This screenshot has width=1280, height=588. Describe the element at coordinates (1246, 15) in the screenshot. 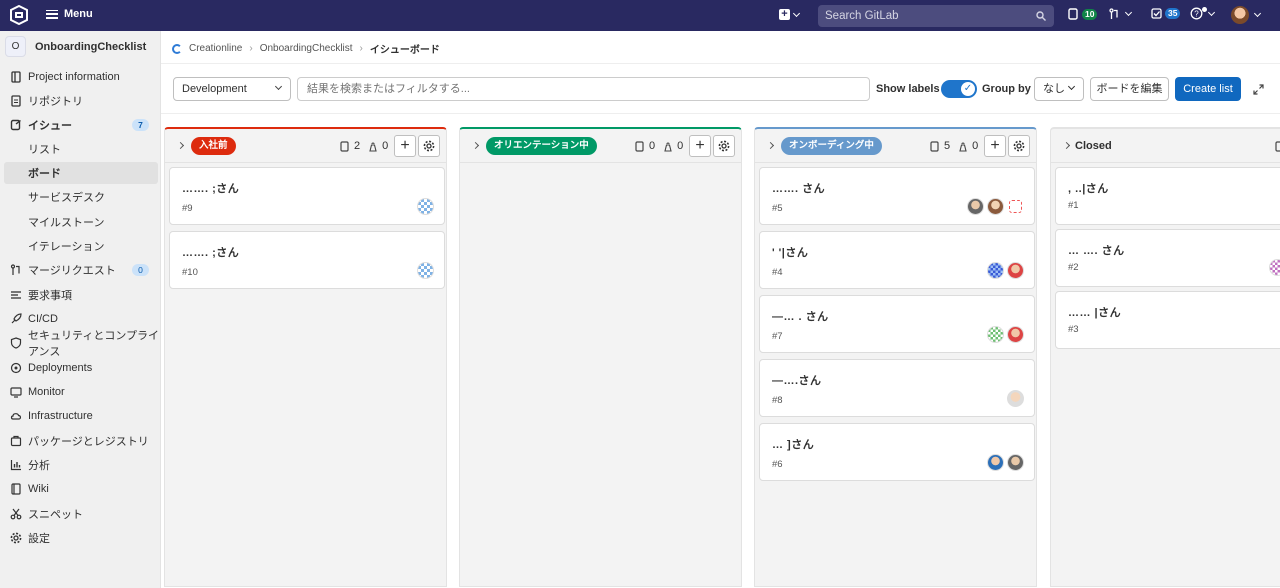

I see `user-menu-button` at that location.